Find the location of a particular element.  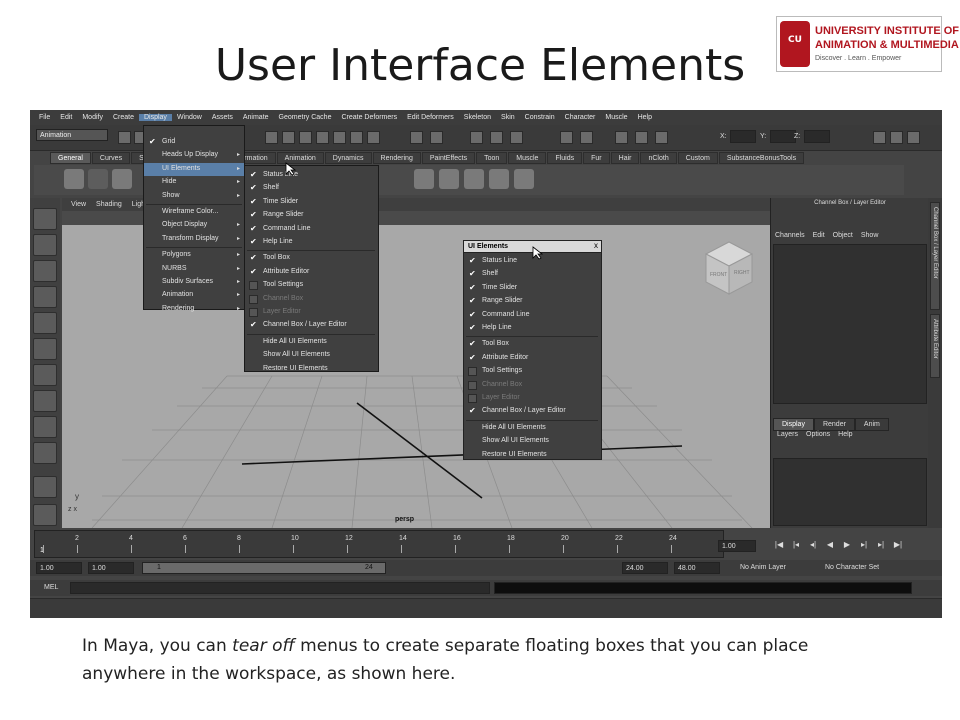

menu-item-restore-ui-elements: Restore UI Elements is located at coordinates (532, 455).